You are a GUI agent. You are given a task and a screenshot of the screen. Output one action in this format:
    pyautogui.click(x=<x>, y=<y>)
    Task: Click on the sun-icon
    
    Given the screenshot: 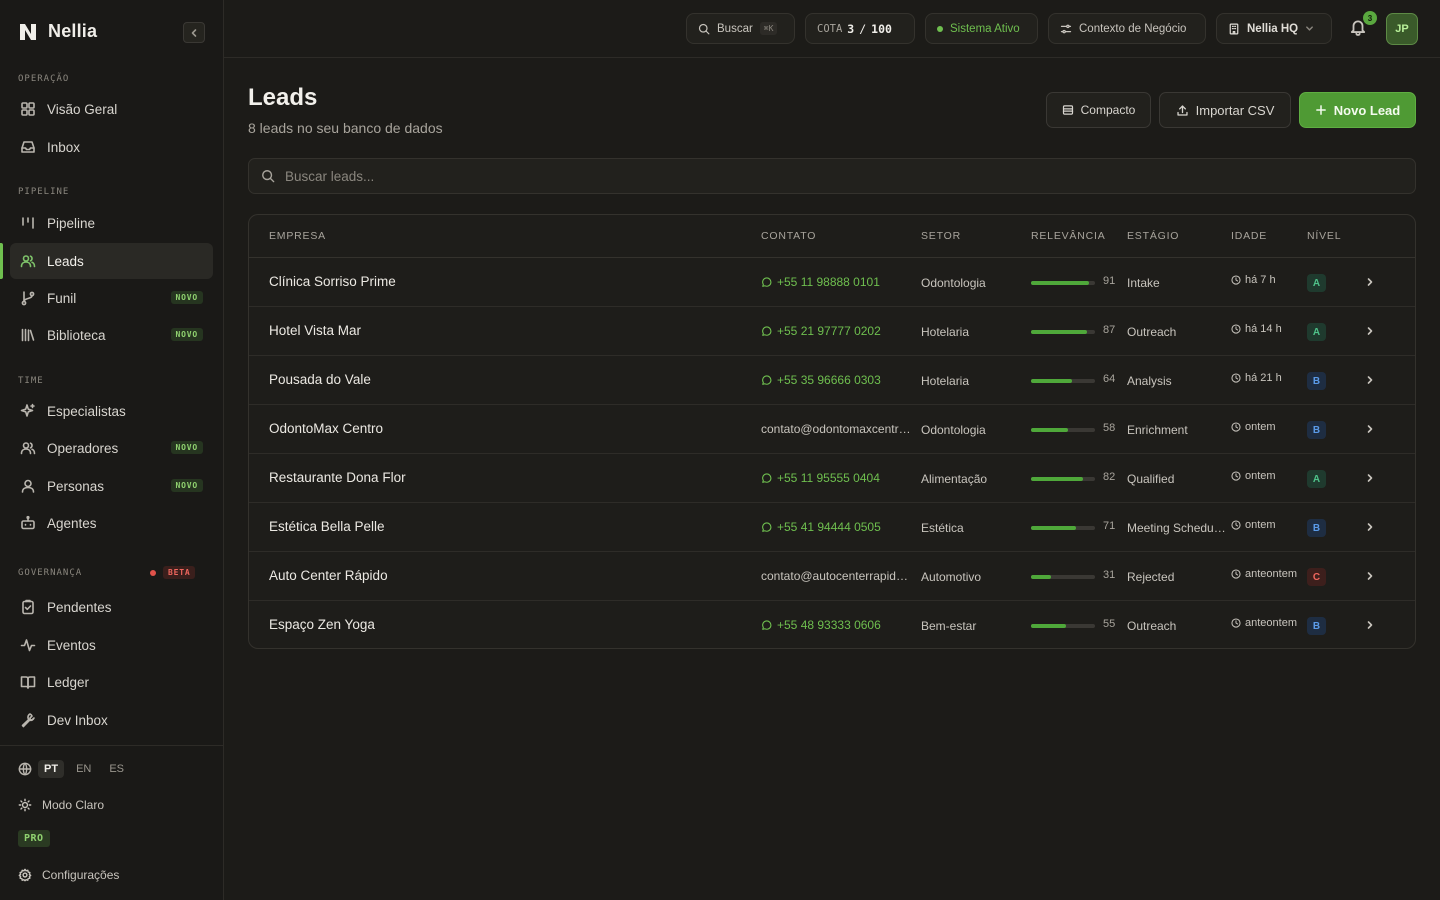 What is the action you would take?
    pyautogui.click(x=25, y=805)
    